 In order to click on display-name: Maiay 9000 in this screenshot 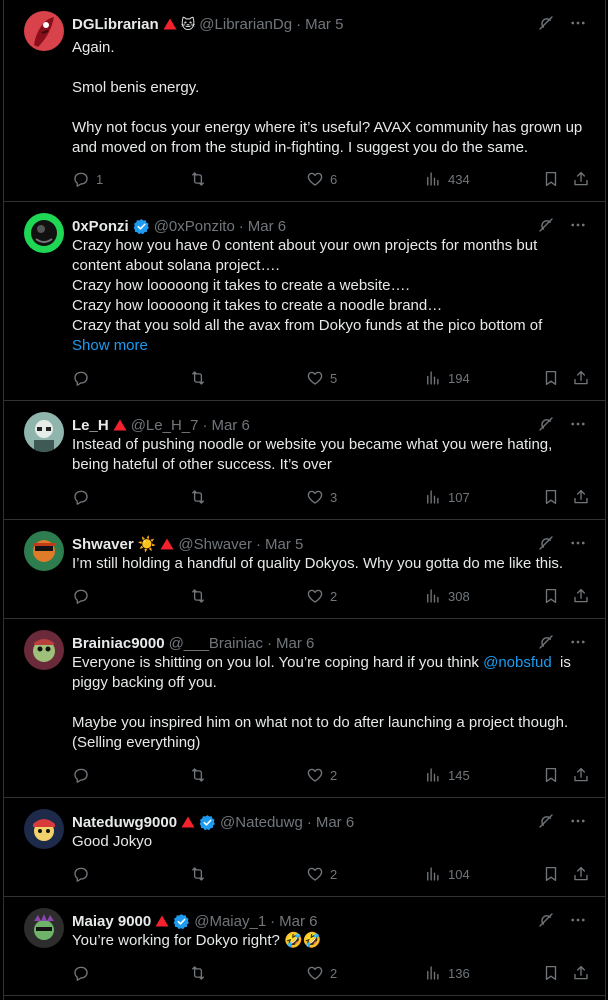, I will do `click(111, 921)`.